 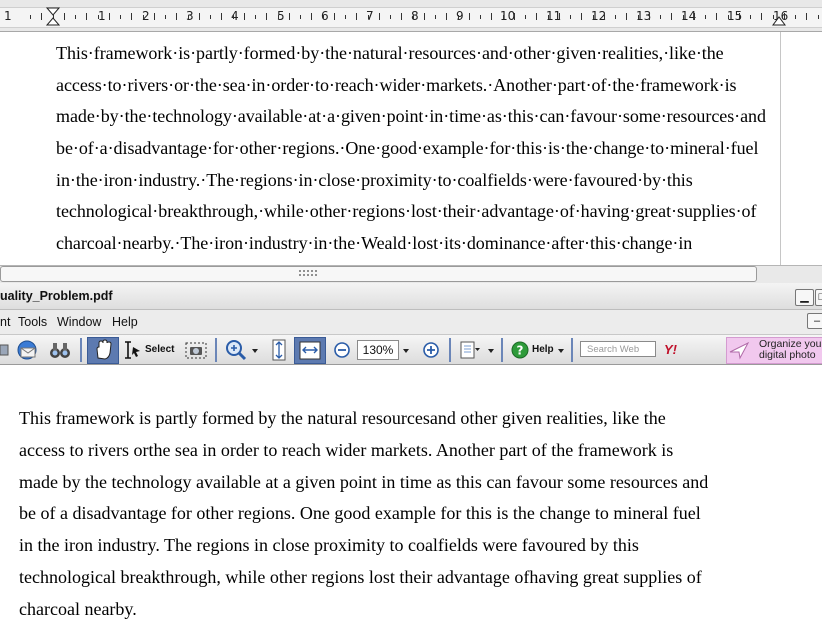 What do you see at coordinates (520, 350) in the screenshot?
I see `help-icon: ?` at bounding box center [520, 350].